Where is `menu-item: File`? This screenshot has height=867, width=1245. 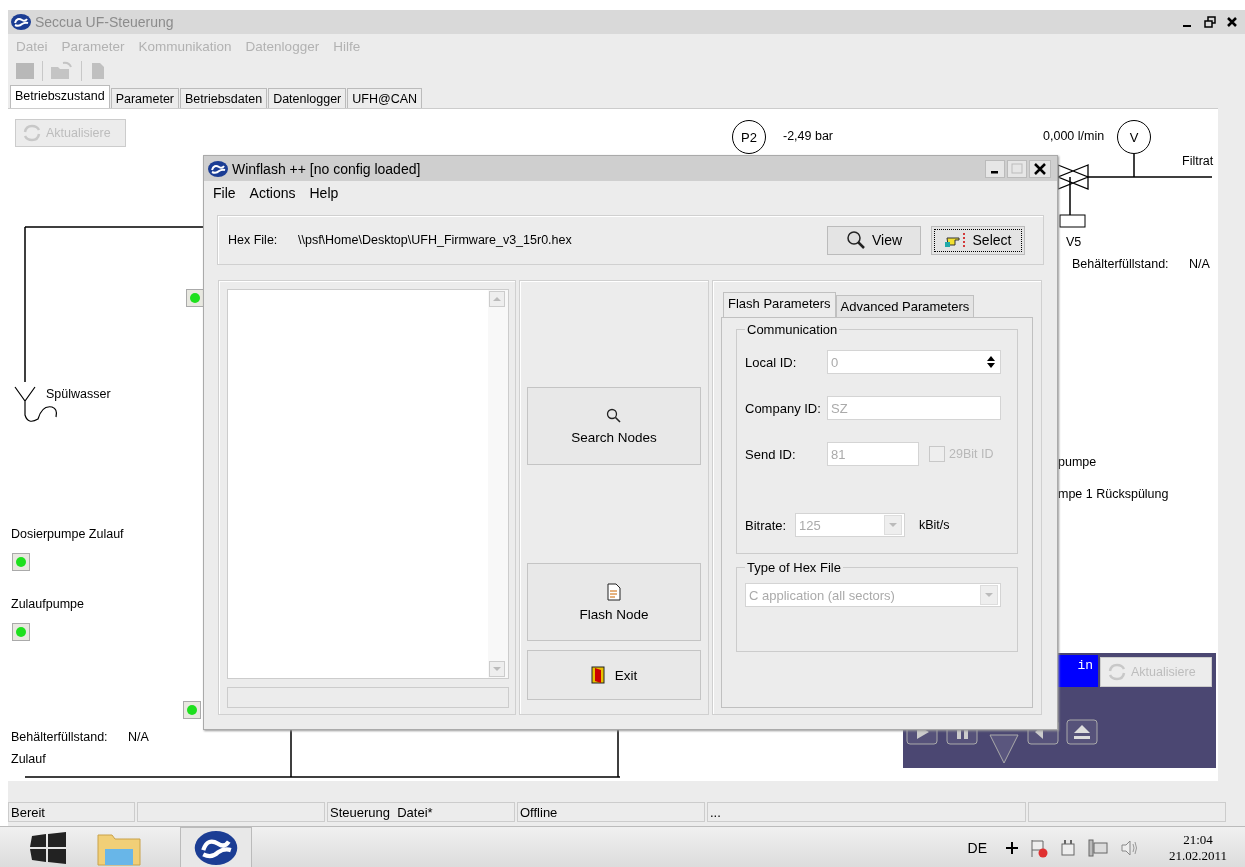
menu-item: File is located at coordinates (224, 193).